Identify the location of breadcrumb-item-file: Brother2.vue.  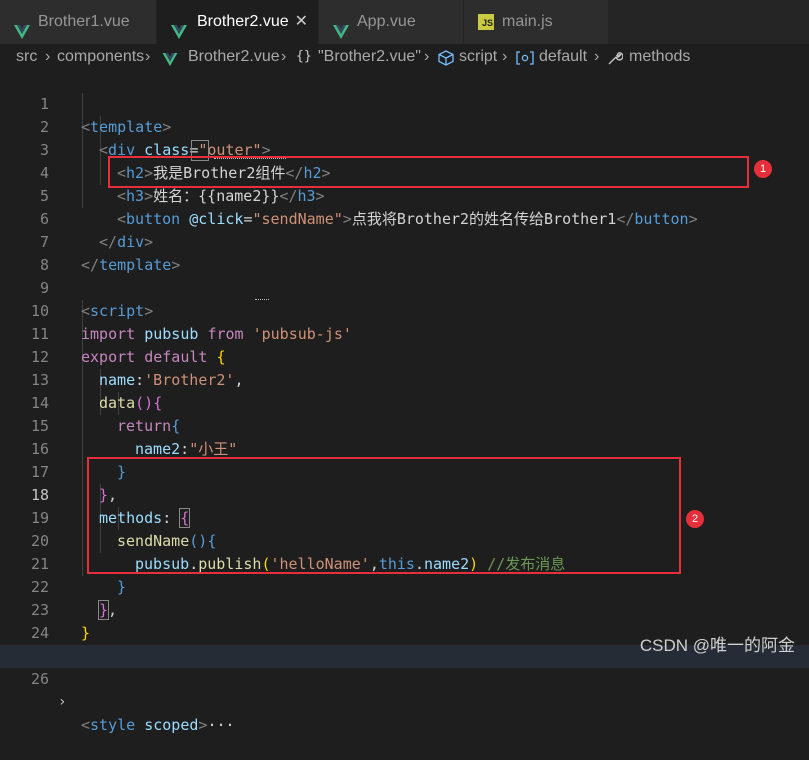
(234, 57).